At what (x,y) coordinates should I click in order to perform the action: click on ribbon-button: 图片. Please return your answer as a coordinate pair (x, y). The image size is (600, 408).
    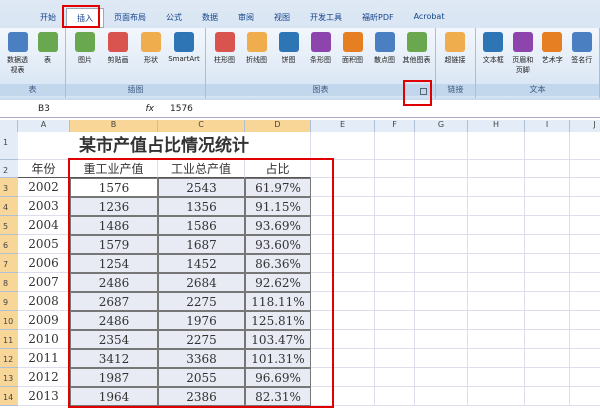
    Looking at the image, I should click on (85, 48).